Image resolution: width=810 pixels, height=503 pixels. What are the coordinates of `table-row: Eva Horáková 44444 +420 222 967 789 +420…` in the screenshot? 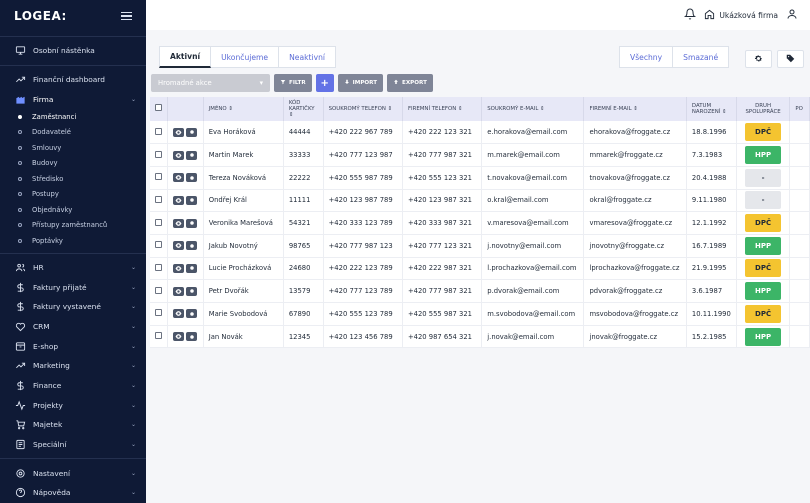 It's located at (480, 133).